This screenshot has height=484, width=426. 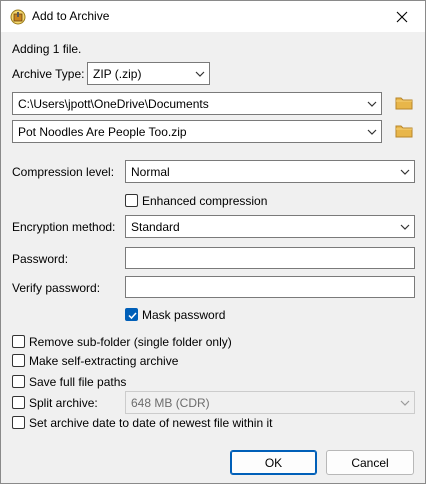 I want to click on split-size-select: 648 MB (CDR), so click(x=270, y=402).